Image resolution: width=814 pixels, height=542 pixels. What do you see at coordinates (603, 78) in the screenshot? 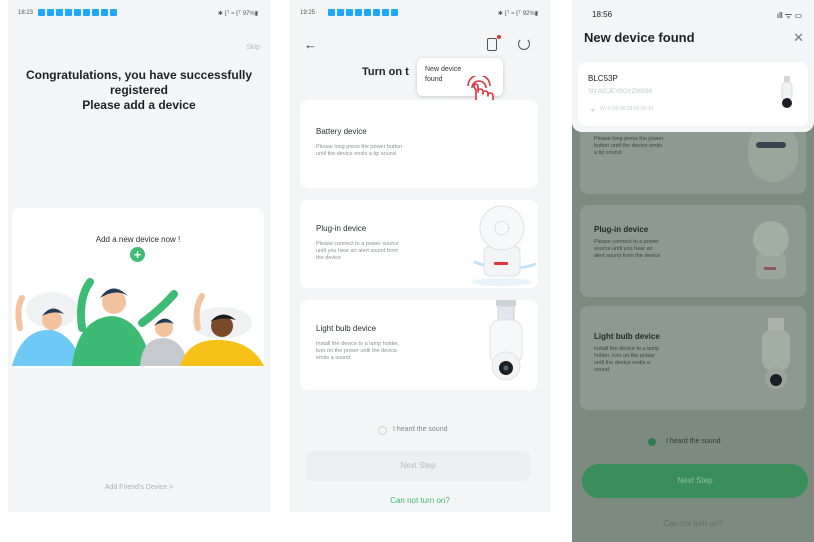
I see `found-device-name: BLC53P` at bounding box center [603, 78].